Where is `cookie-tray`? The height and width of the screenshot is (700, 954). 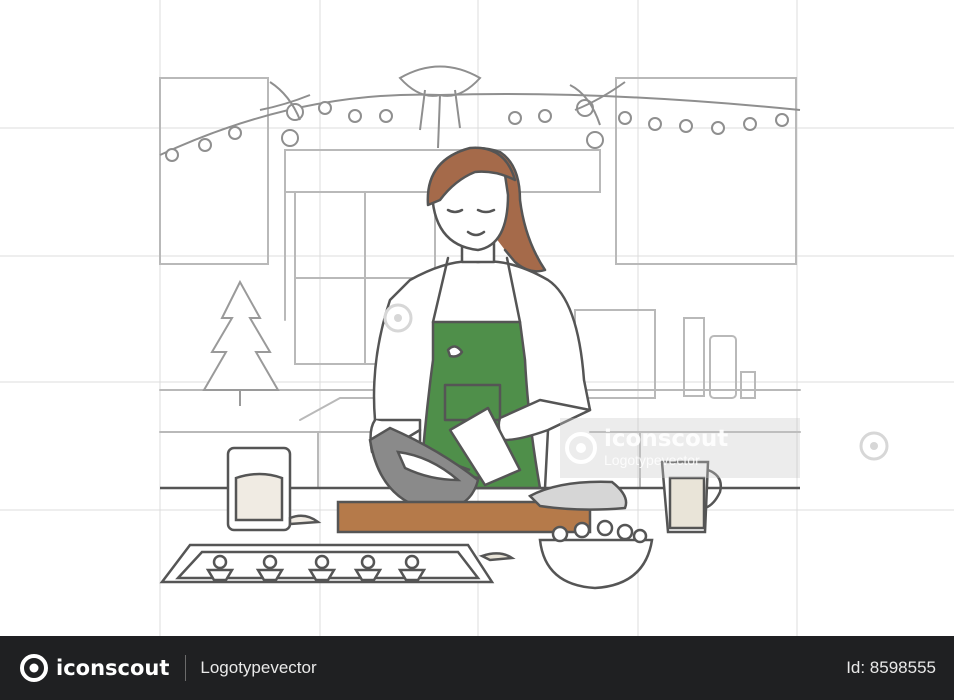
cookie-tray is located at coordinates (327, 563).